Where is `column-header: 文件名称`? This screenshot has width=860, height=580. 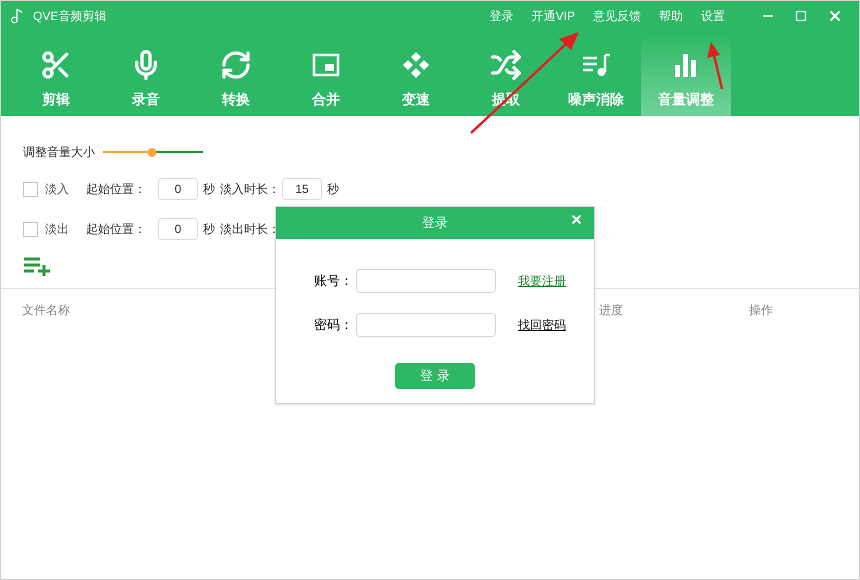
column-header: 文件名称 is located at coordinates (46, 310).